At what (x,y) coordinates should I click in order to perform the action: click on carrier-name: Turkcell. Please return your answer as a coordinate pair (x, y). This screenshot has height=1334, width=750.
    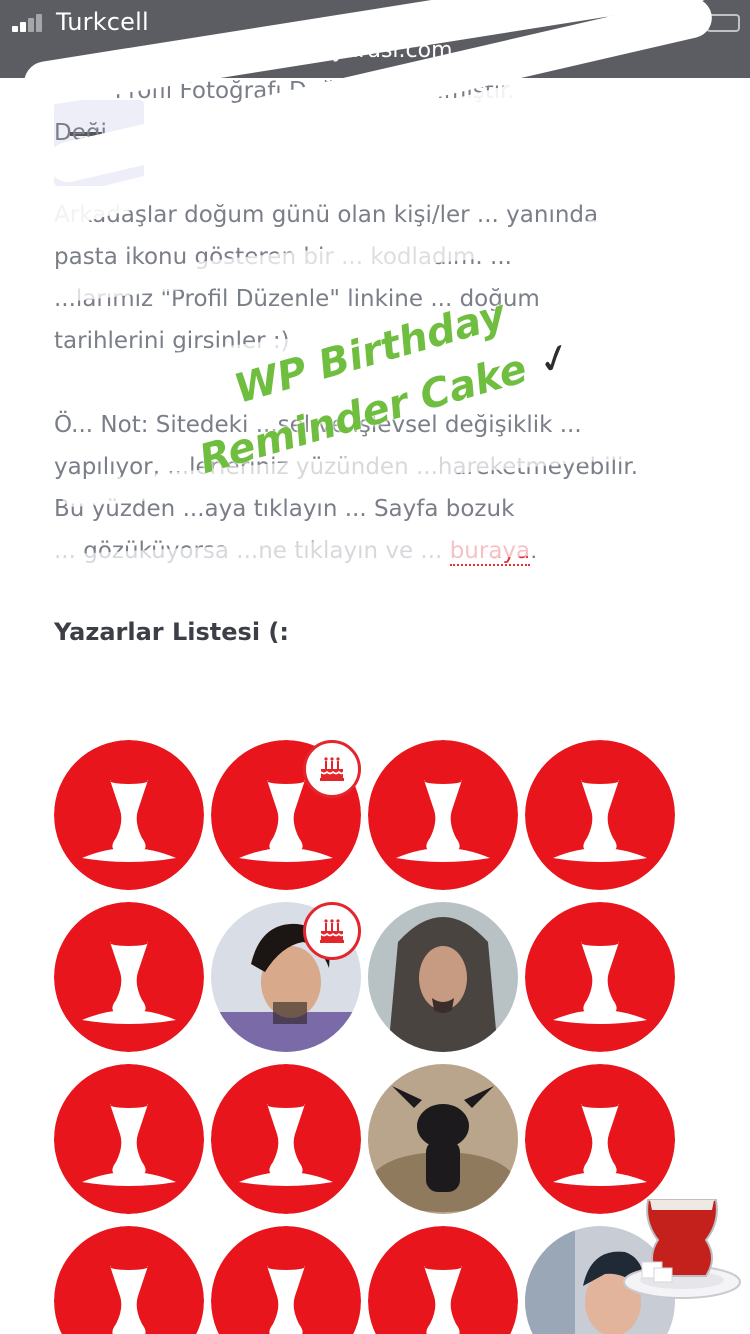
    Looking at the image, I should click on (102, 22).